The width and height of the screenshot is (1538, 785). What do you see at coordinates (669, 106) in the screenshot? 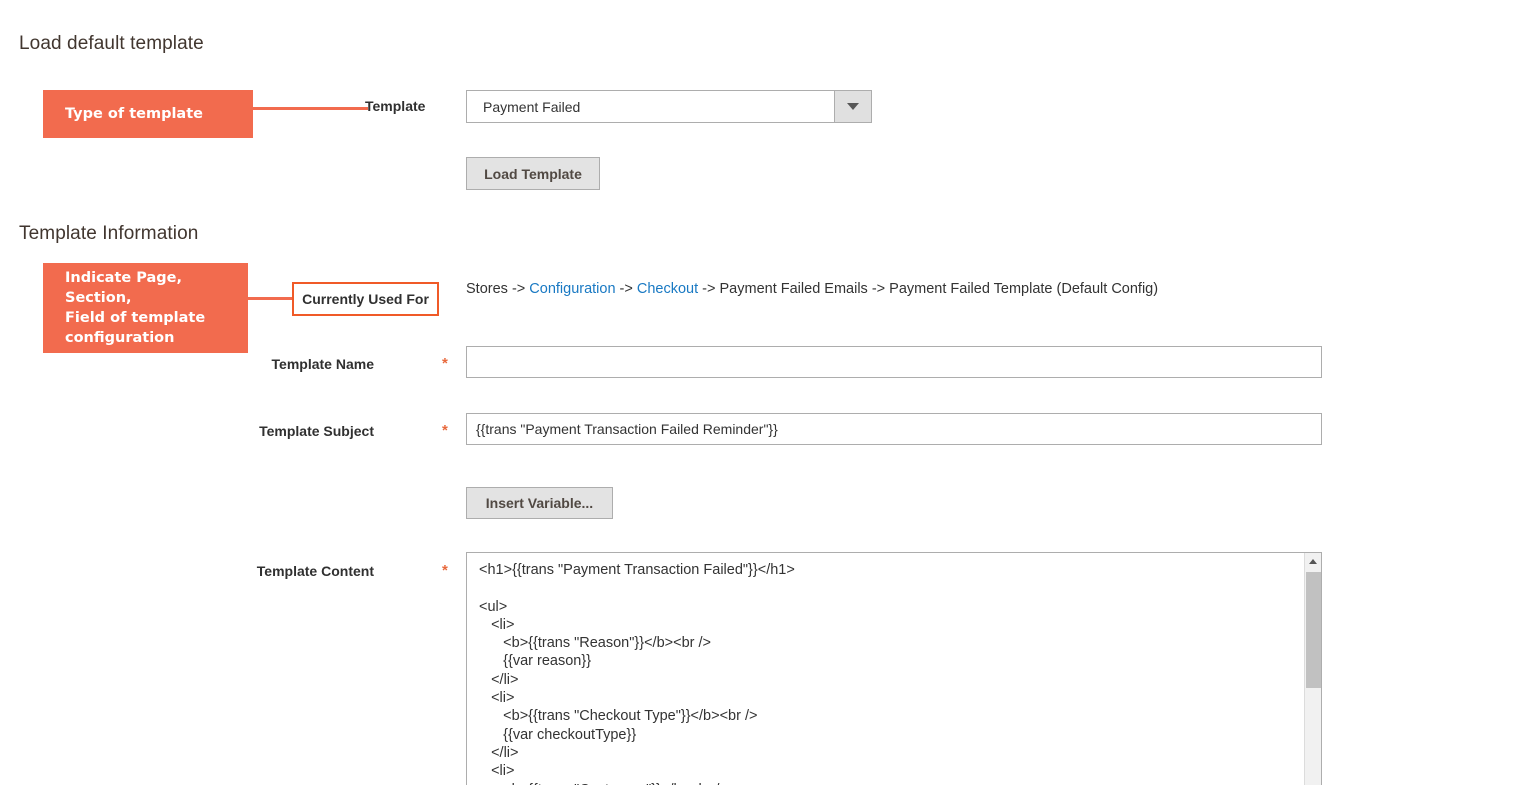
I see `template-select: Payment Failed` at bounding box center [669, 106].